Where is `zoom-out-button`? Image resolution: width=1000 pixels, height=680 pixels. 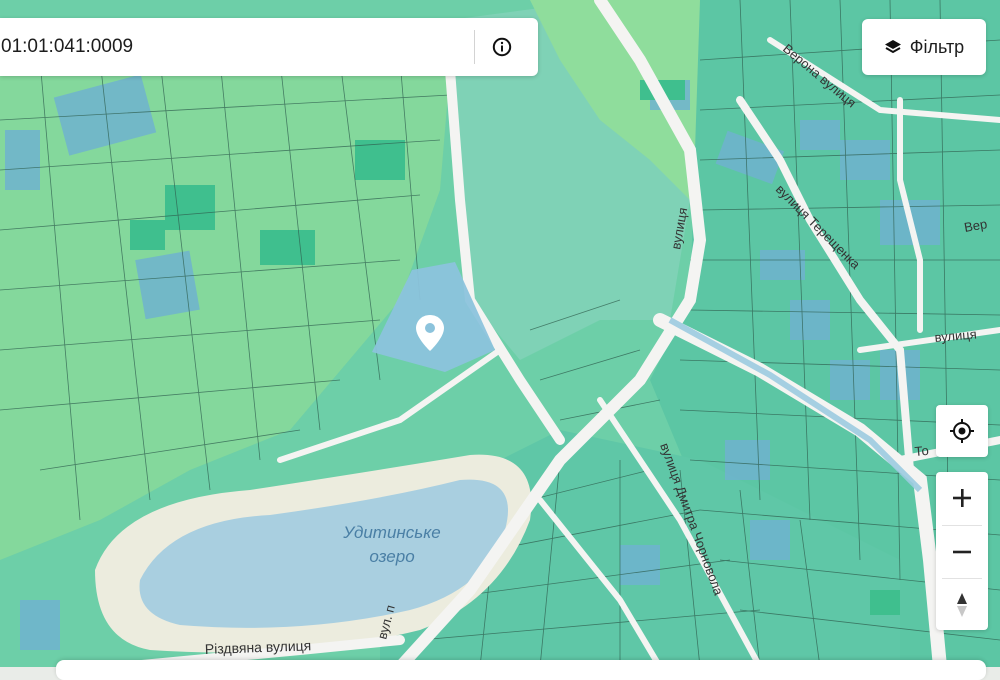 zoom-out-button is located at coordinates (962, 552).